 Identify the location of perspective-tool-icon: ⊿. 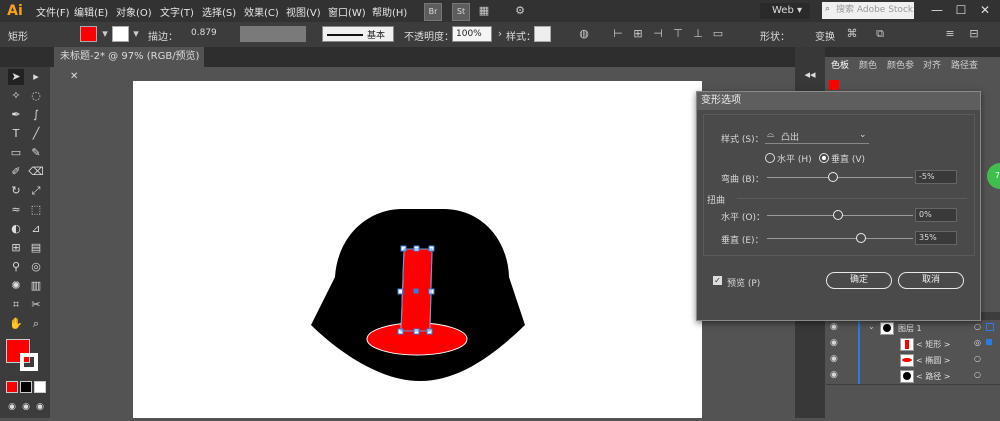
(36, 229).